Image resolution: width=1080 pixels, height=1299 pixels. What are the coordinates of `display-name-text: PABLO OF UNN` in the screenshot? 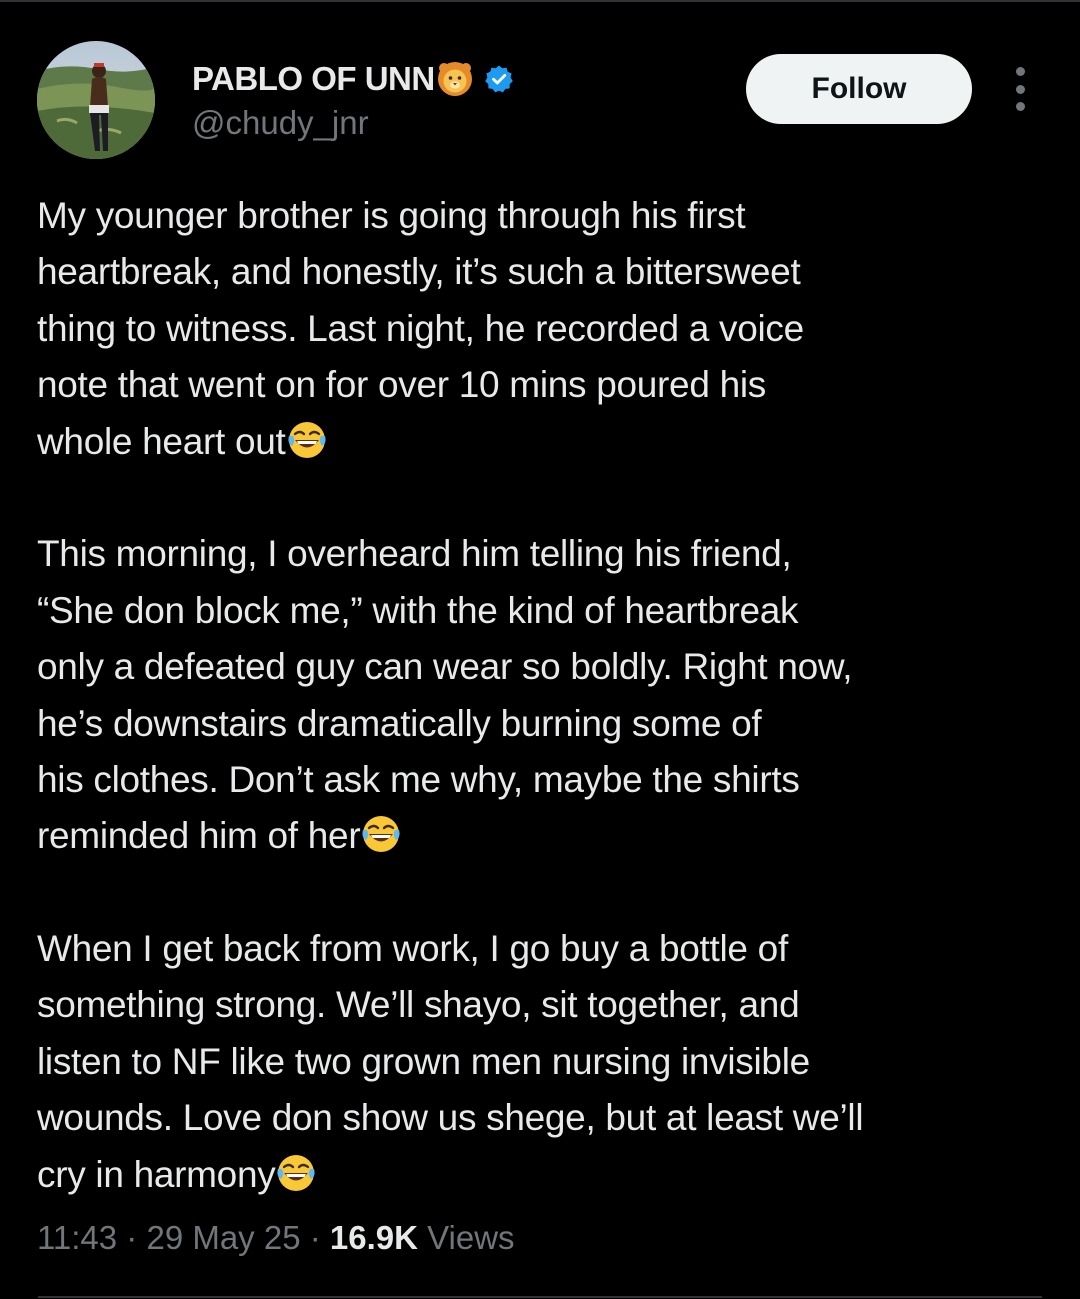 It's located at (313, 78).